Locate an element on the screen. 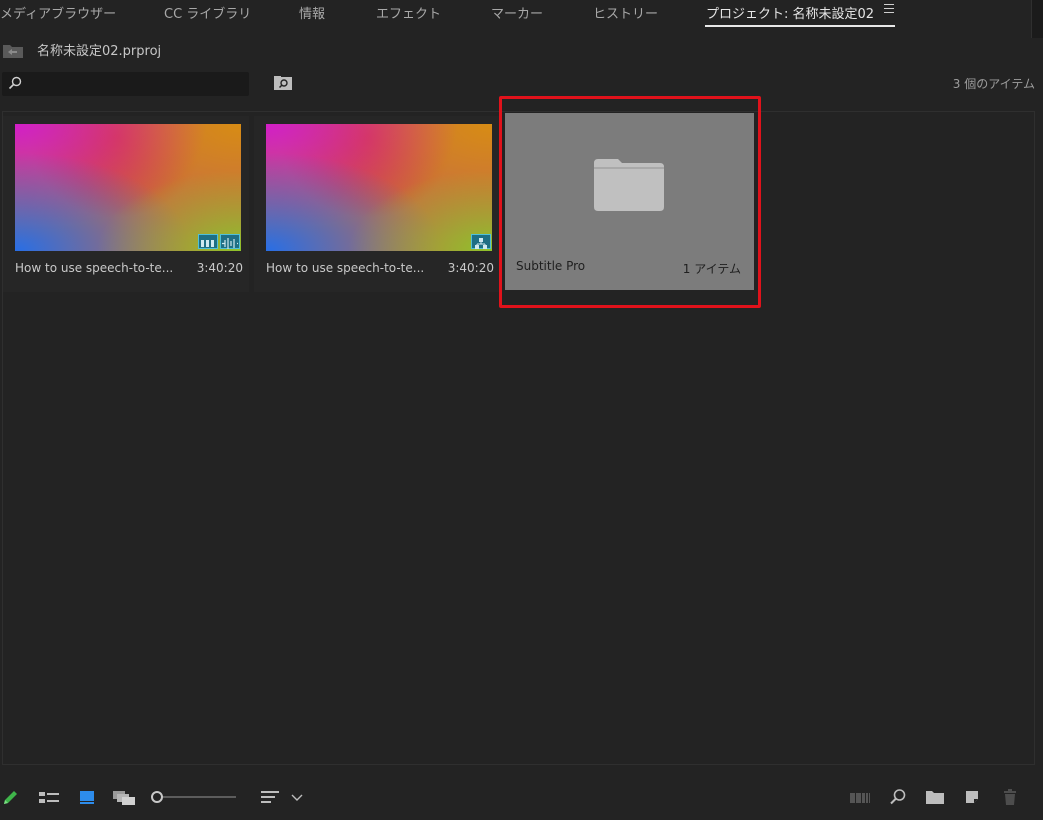 This screenshot has width=1043, height=820. bin-name: Subtitle Pro is located at coordinates (551, 266).